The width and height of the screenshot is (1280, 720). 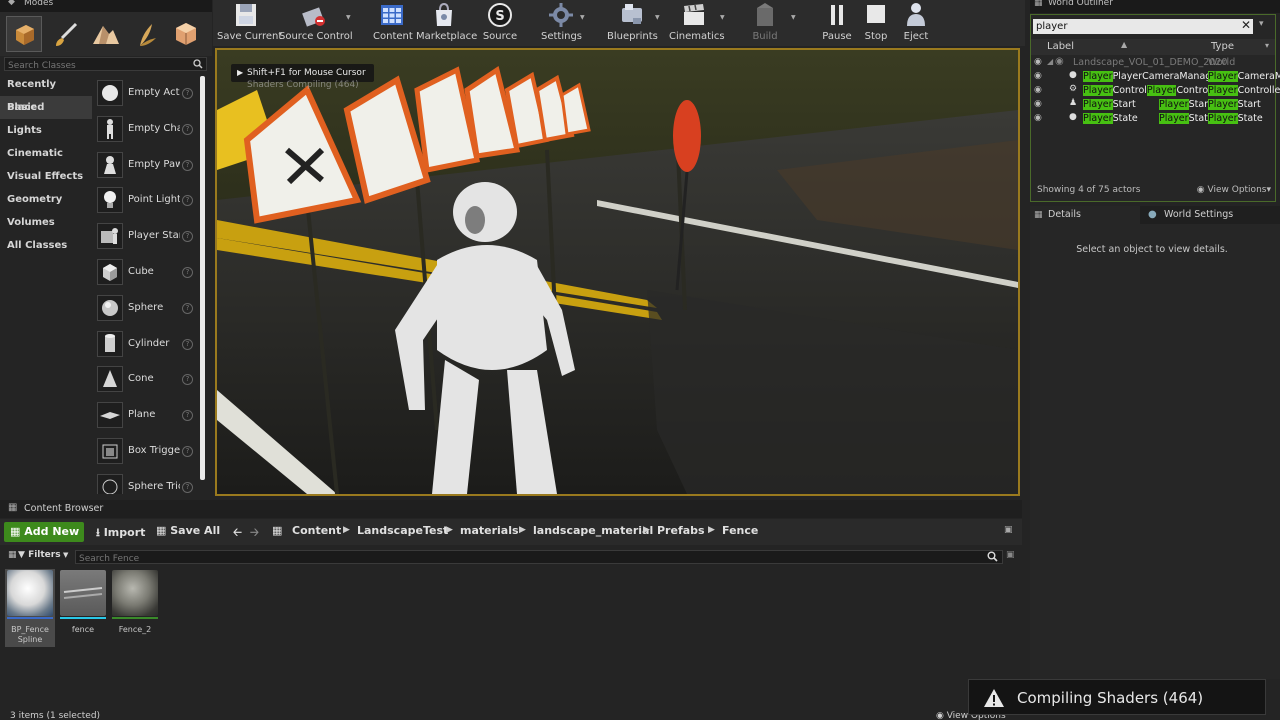 I want to click on paint-mode-button, so click(x=66, y=34).